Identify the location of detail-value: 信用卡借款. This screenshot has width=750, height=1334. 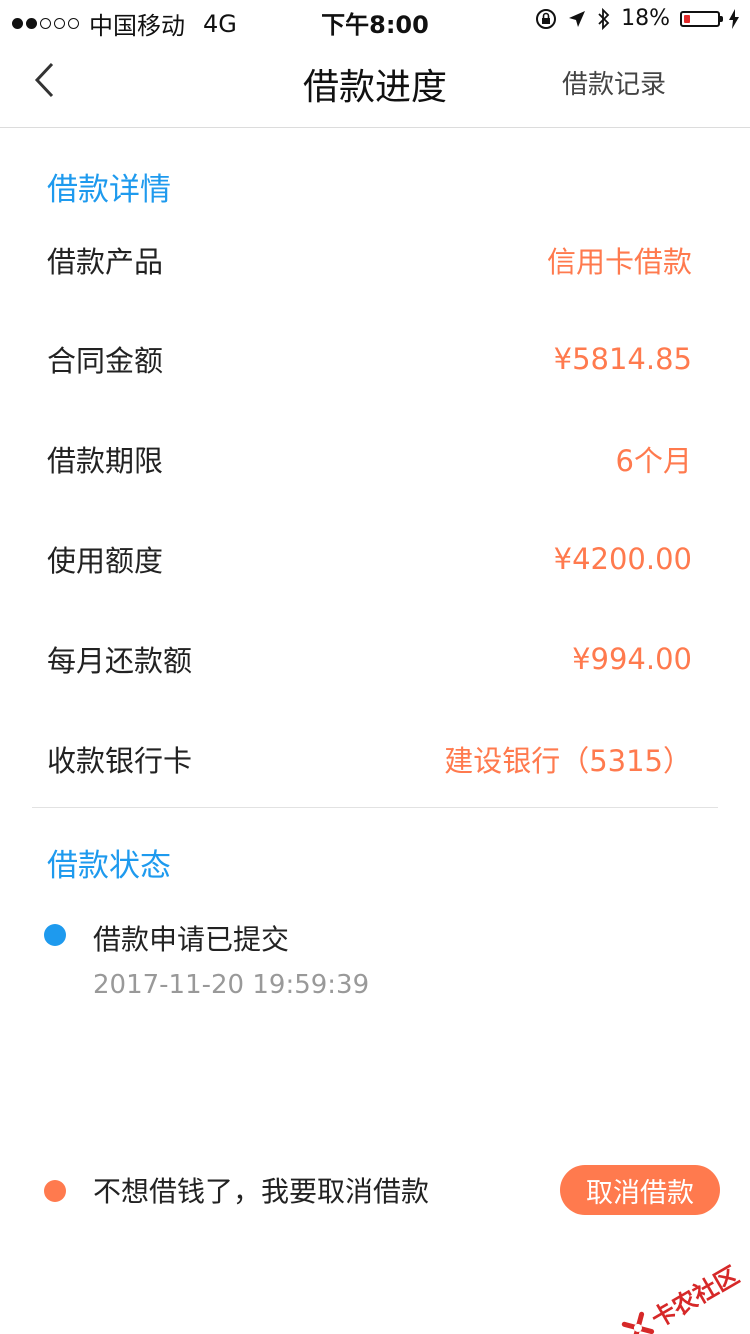
(619, 262).